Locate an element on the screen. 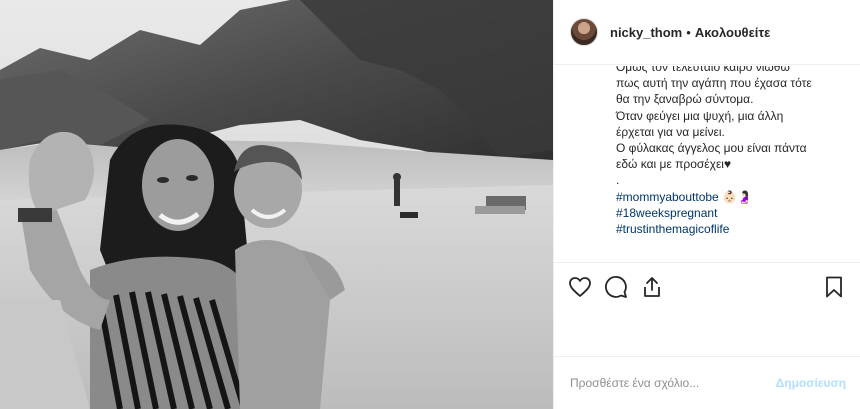 The width and height of the screenshot is (860, 409). share-icon is located at coordinates (652, 286).